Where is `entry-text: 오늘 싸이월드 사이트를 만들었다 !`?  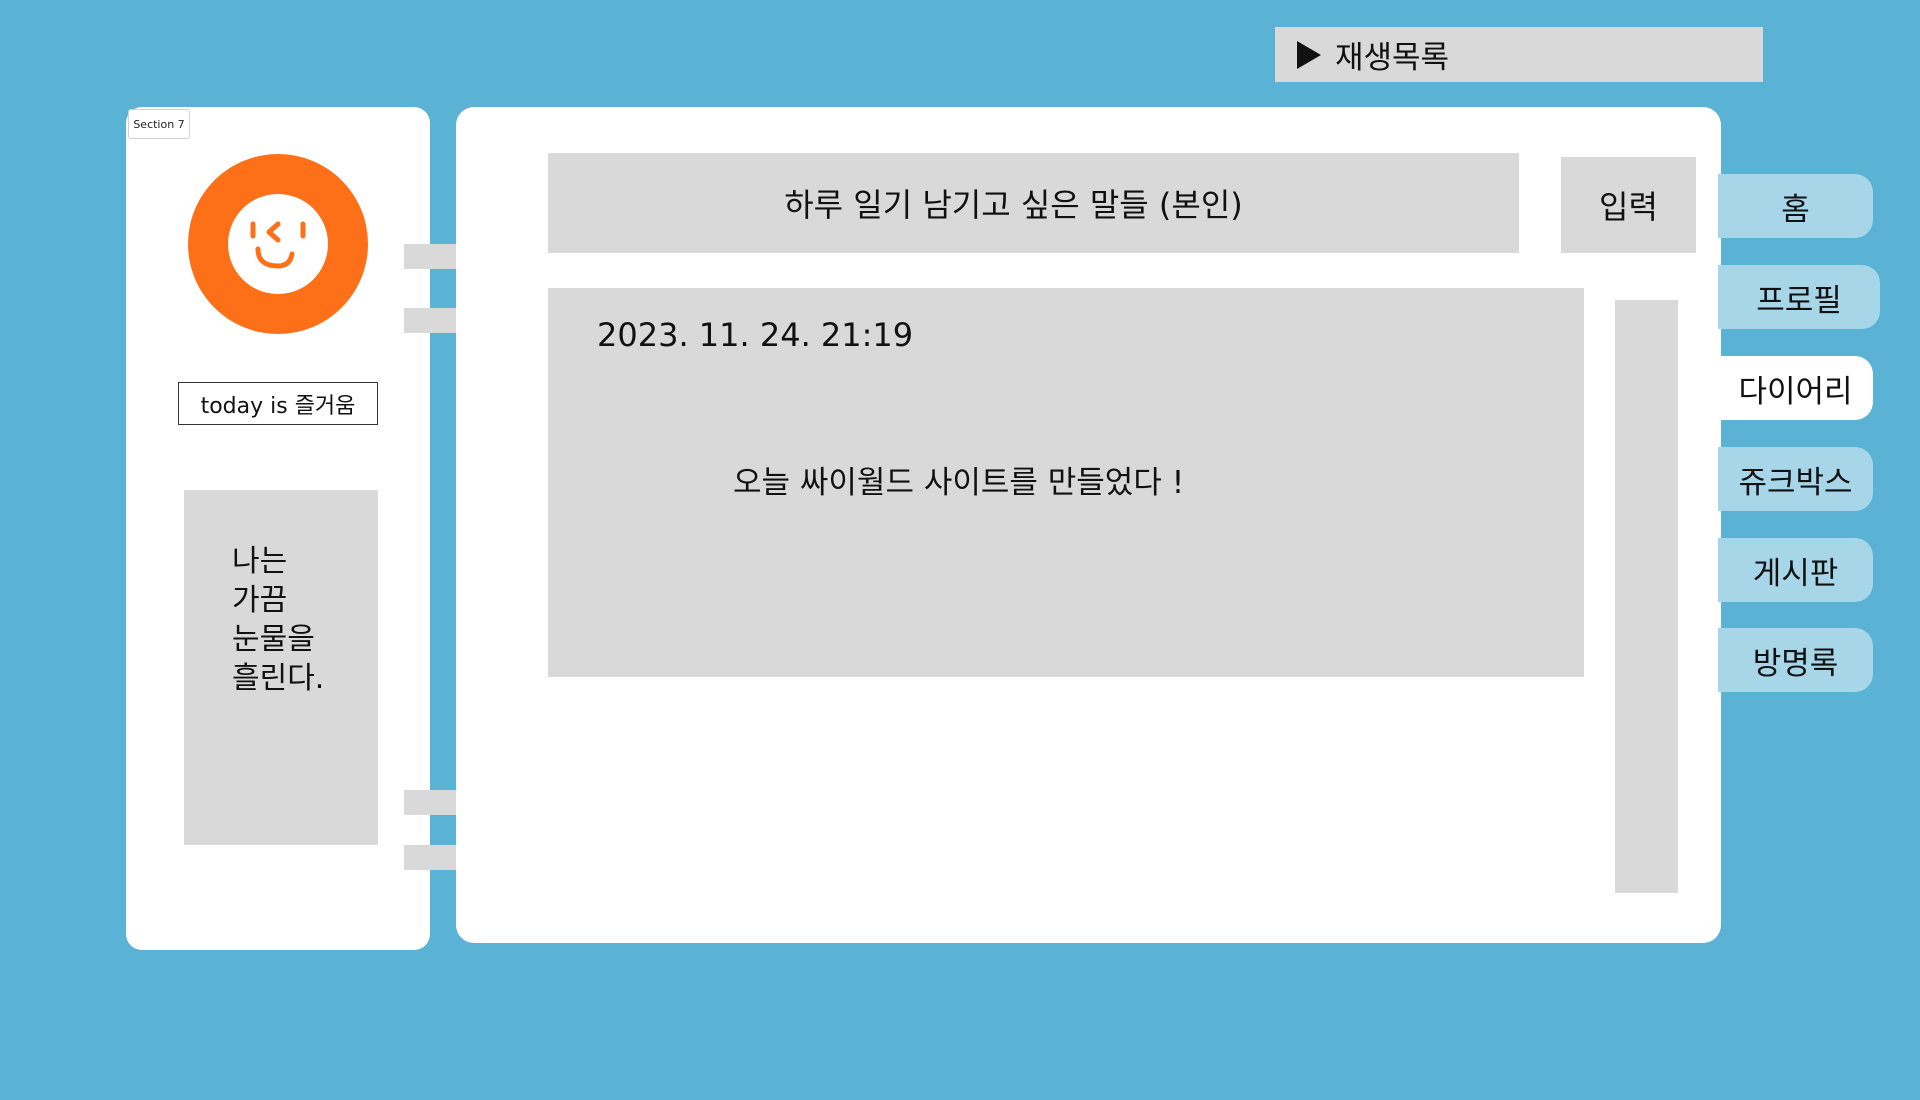
entry-text: 오늘 싸이월드 사이트를 만들었다 ! is located at coordinates (959, 483).